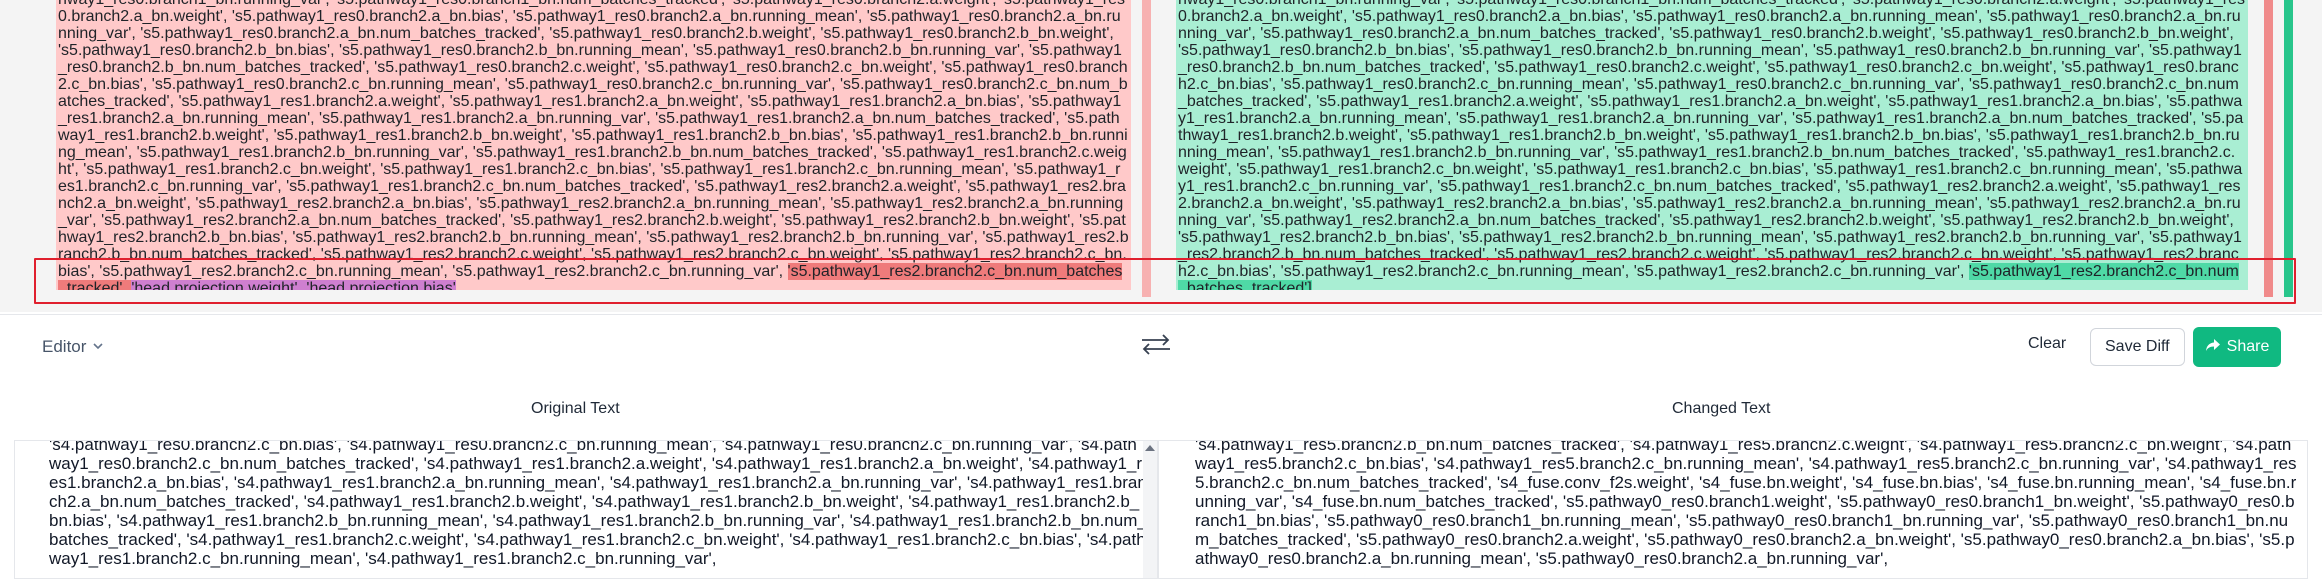  Describe the element at coordinates (1146, 148) in the screenshot. I see `diff-left-scrollbar` at that location.